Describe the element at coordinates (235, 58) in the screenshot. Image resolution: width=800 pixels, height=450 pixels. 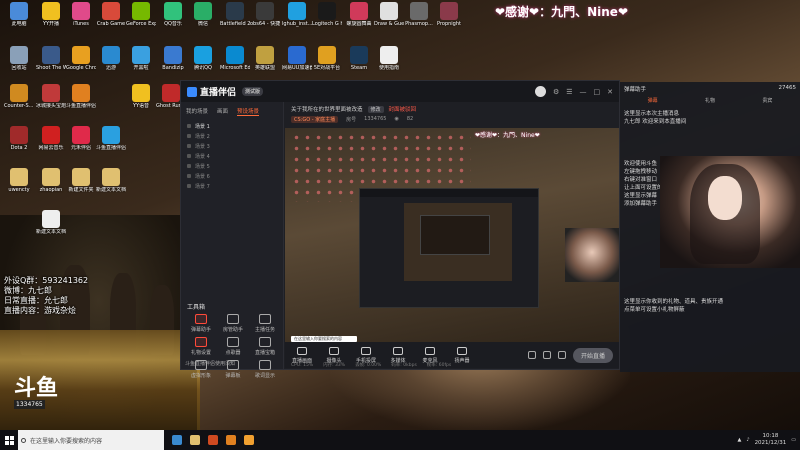
I see `desktop-icon: Microsoft Edge` at that location.